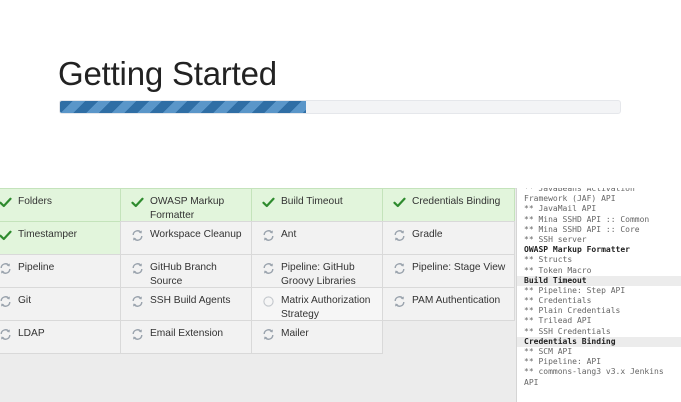 The height and width of the screenshot is (402, 681). Describe the element at coordinates (60, 337) in the screenshot. I see `plugin-item: LDAP` at that location.